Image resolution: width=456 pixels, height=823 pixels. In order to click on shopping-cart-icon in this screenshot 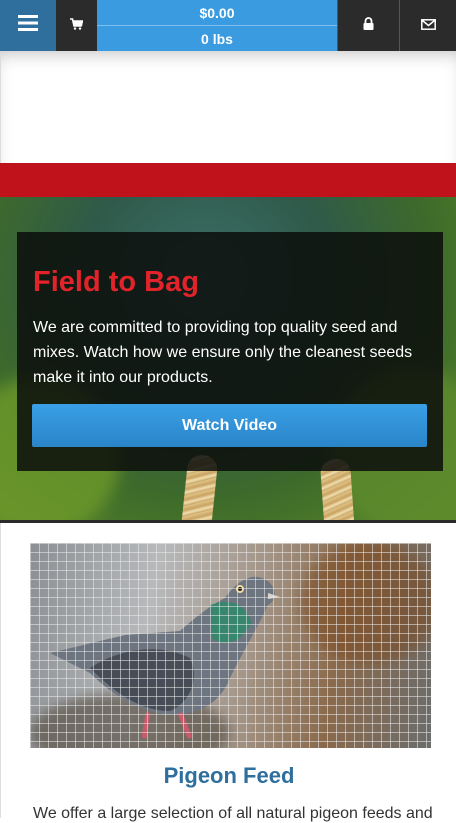, I will do `click(77, 26)`.